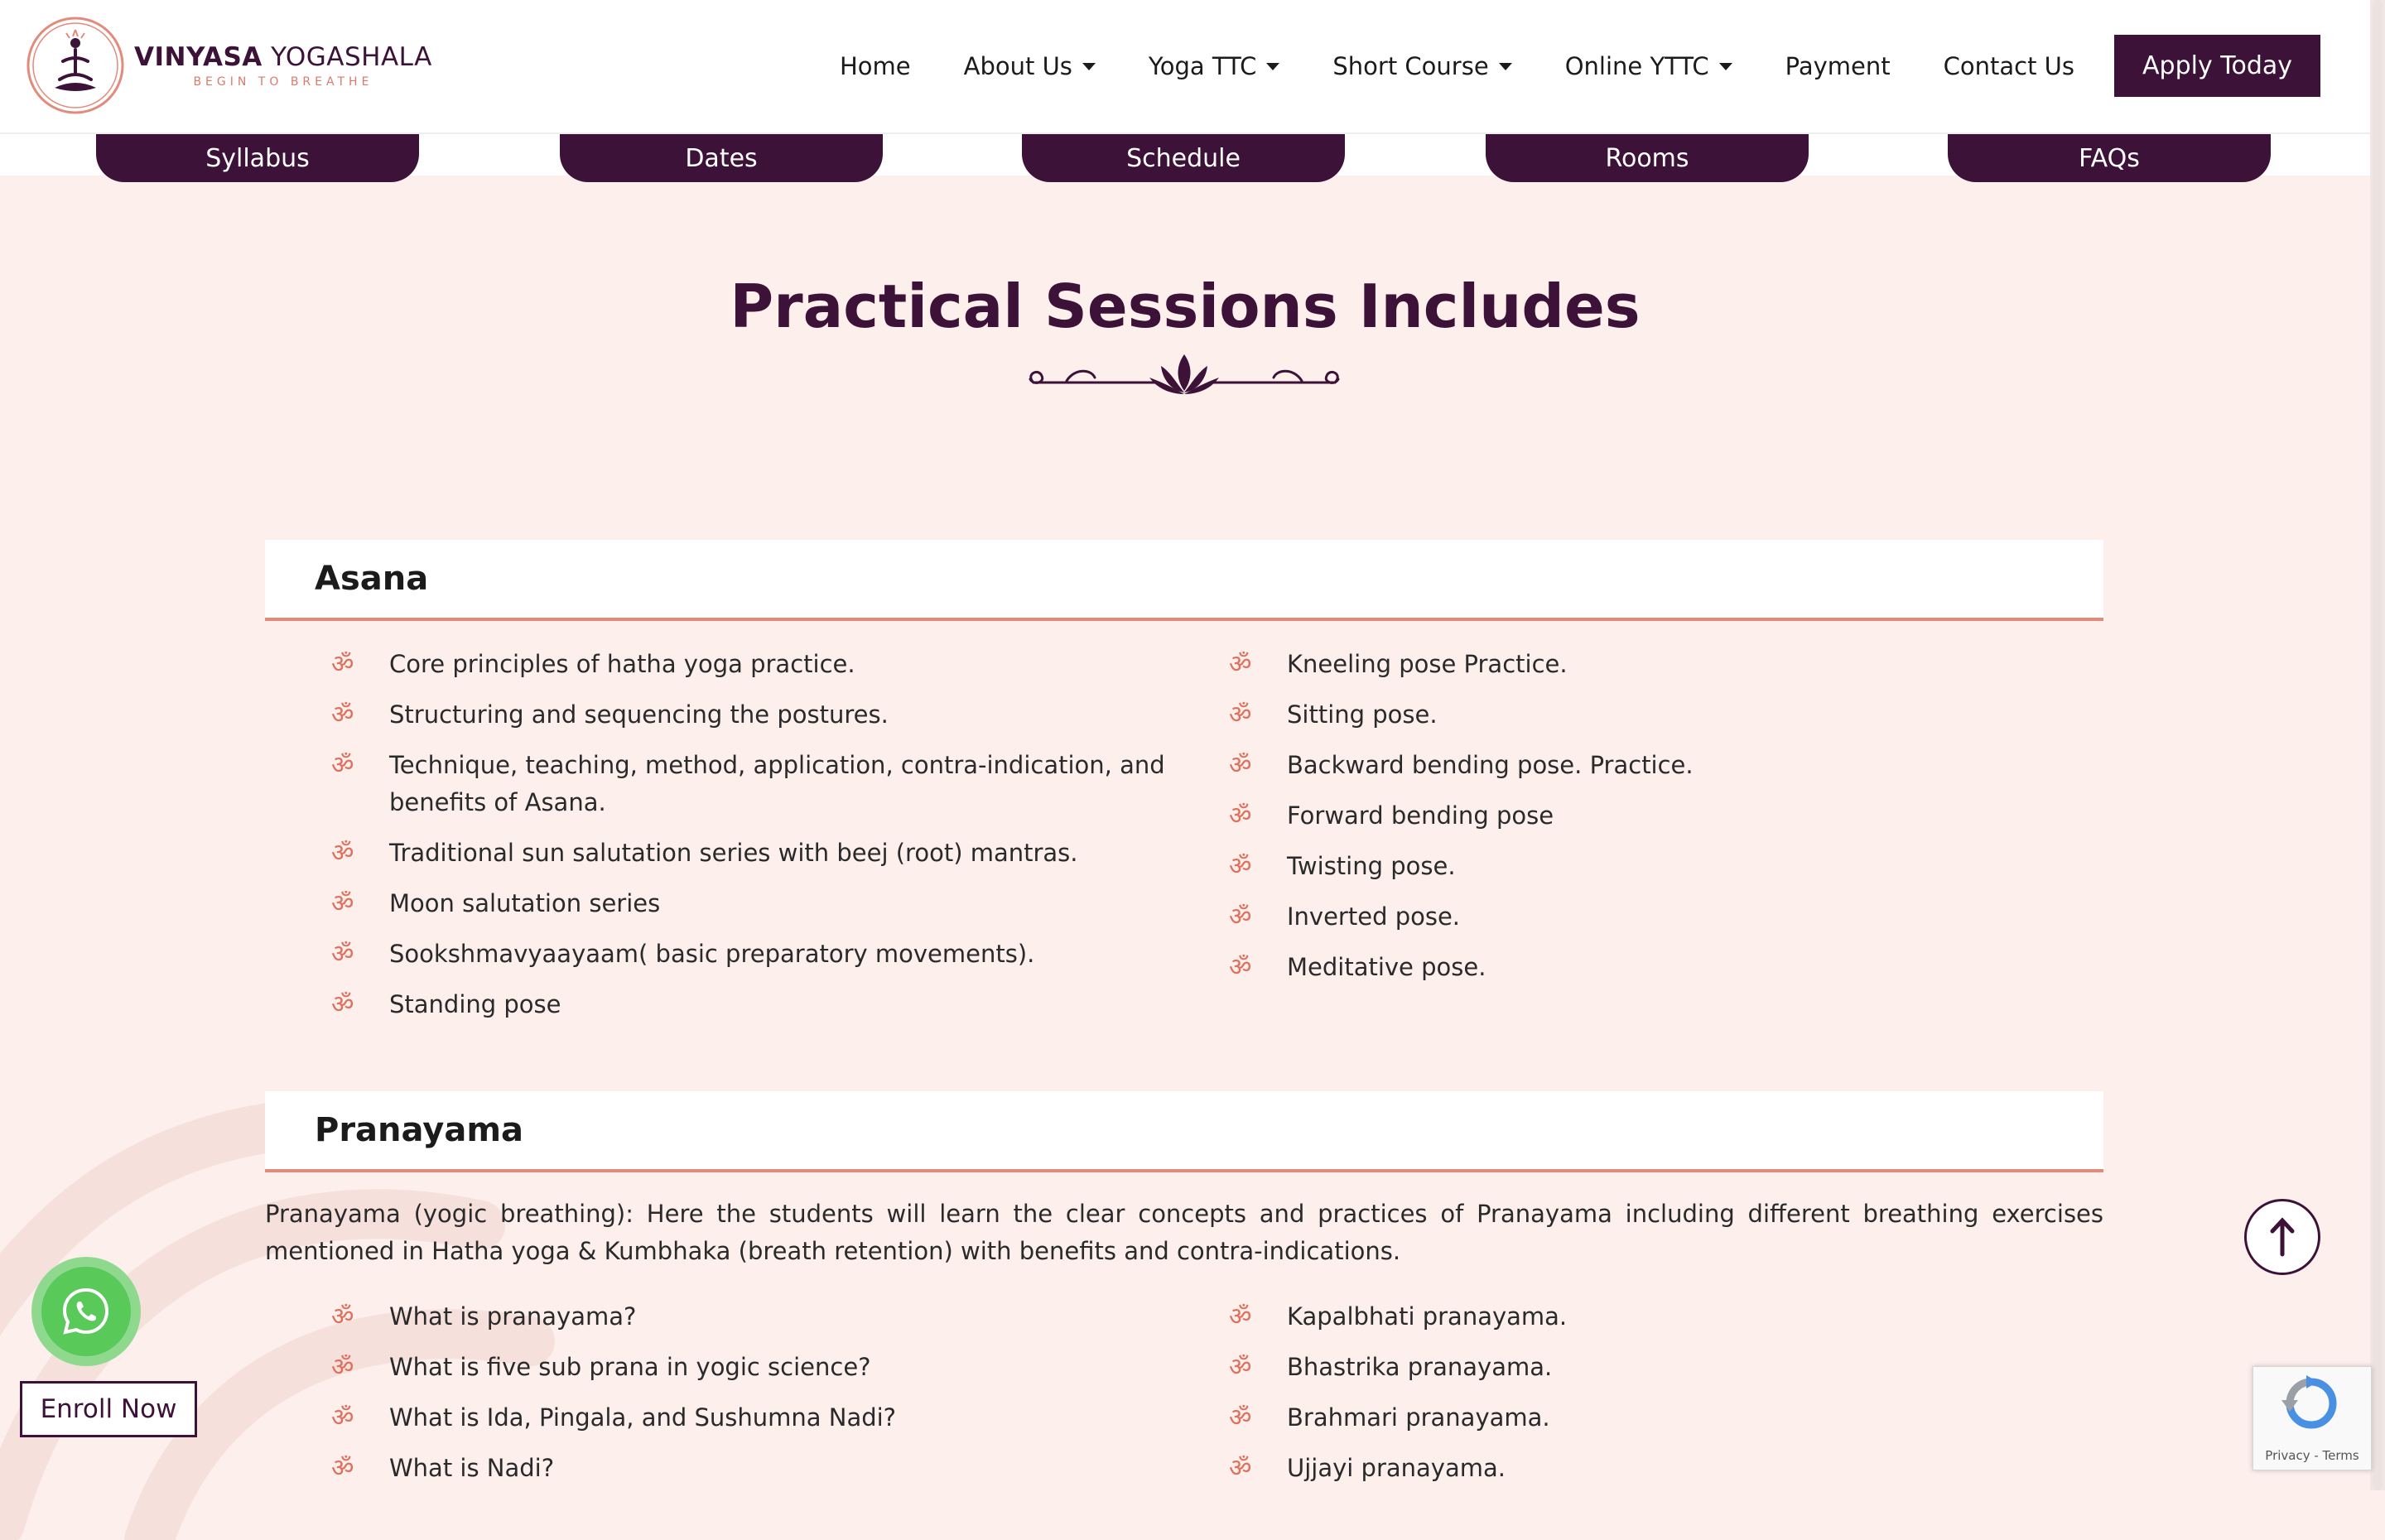 This screenshot has width=2385, height=1540. I want to click on list-item-text: Meditative pose., so click(1386, 967).